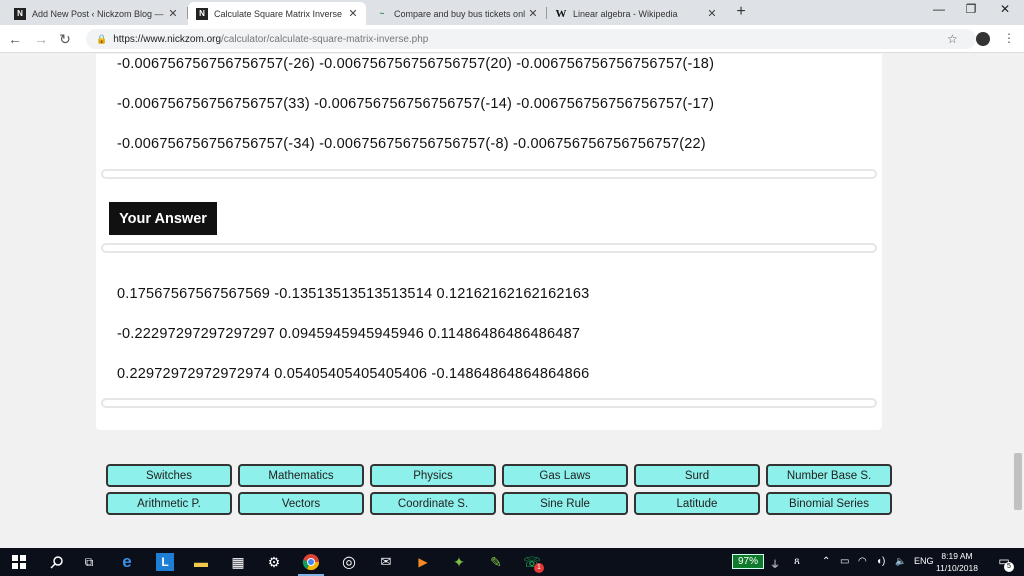  I want to click on your-answer-heading: Your Answer, so click(163, 218).